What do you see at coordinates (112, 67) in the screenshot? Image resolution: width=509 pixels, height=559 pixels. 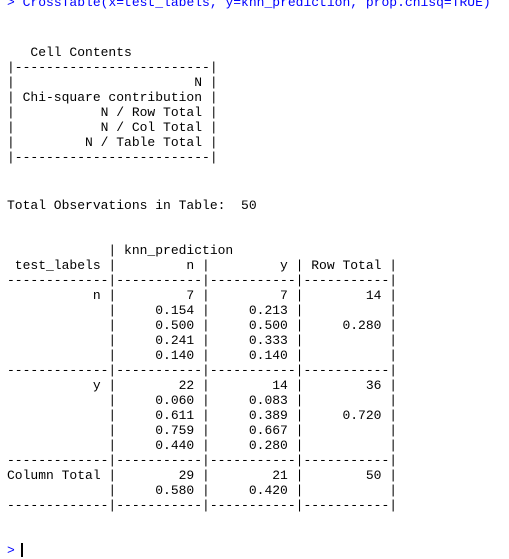 I see `legend-rule-top: |-------------------------|` at bounding box center [112, 67].